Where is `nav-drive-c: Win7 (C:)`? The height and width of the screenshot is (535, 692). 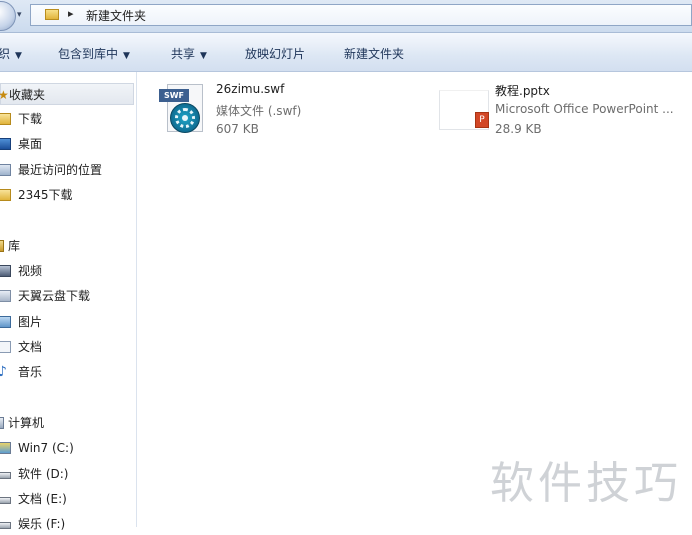
nav-drive-c: Win7 (C:) is located at coordinates (67, 448).